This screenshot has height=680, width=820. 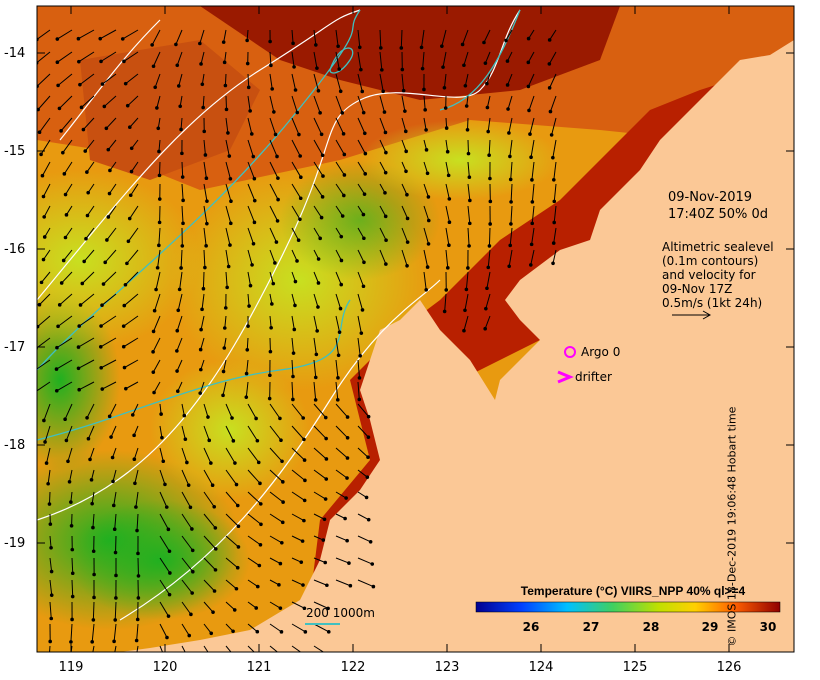 What do you see at coordinates (768, 627) in the screenshot?
I see `colorbar-tick: 30` at bounding box center [768, 627].